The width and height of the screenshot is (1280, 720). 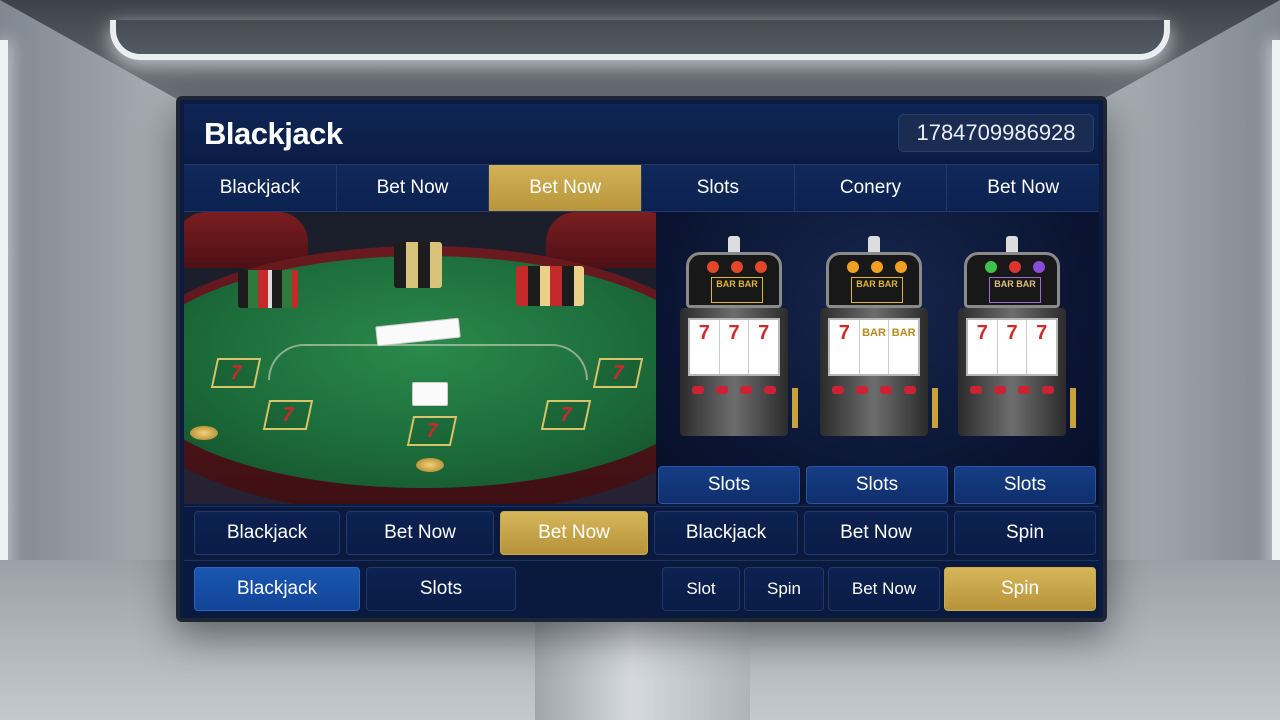 What do you see at coordinates (1276, 320) in the screenshot?
I see `right-wall-light` at bounding box center [1276, 320].